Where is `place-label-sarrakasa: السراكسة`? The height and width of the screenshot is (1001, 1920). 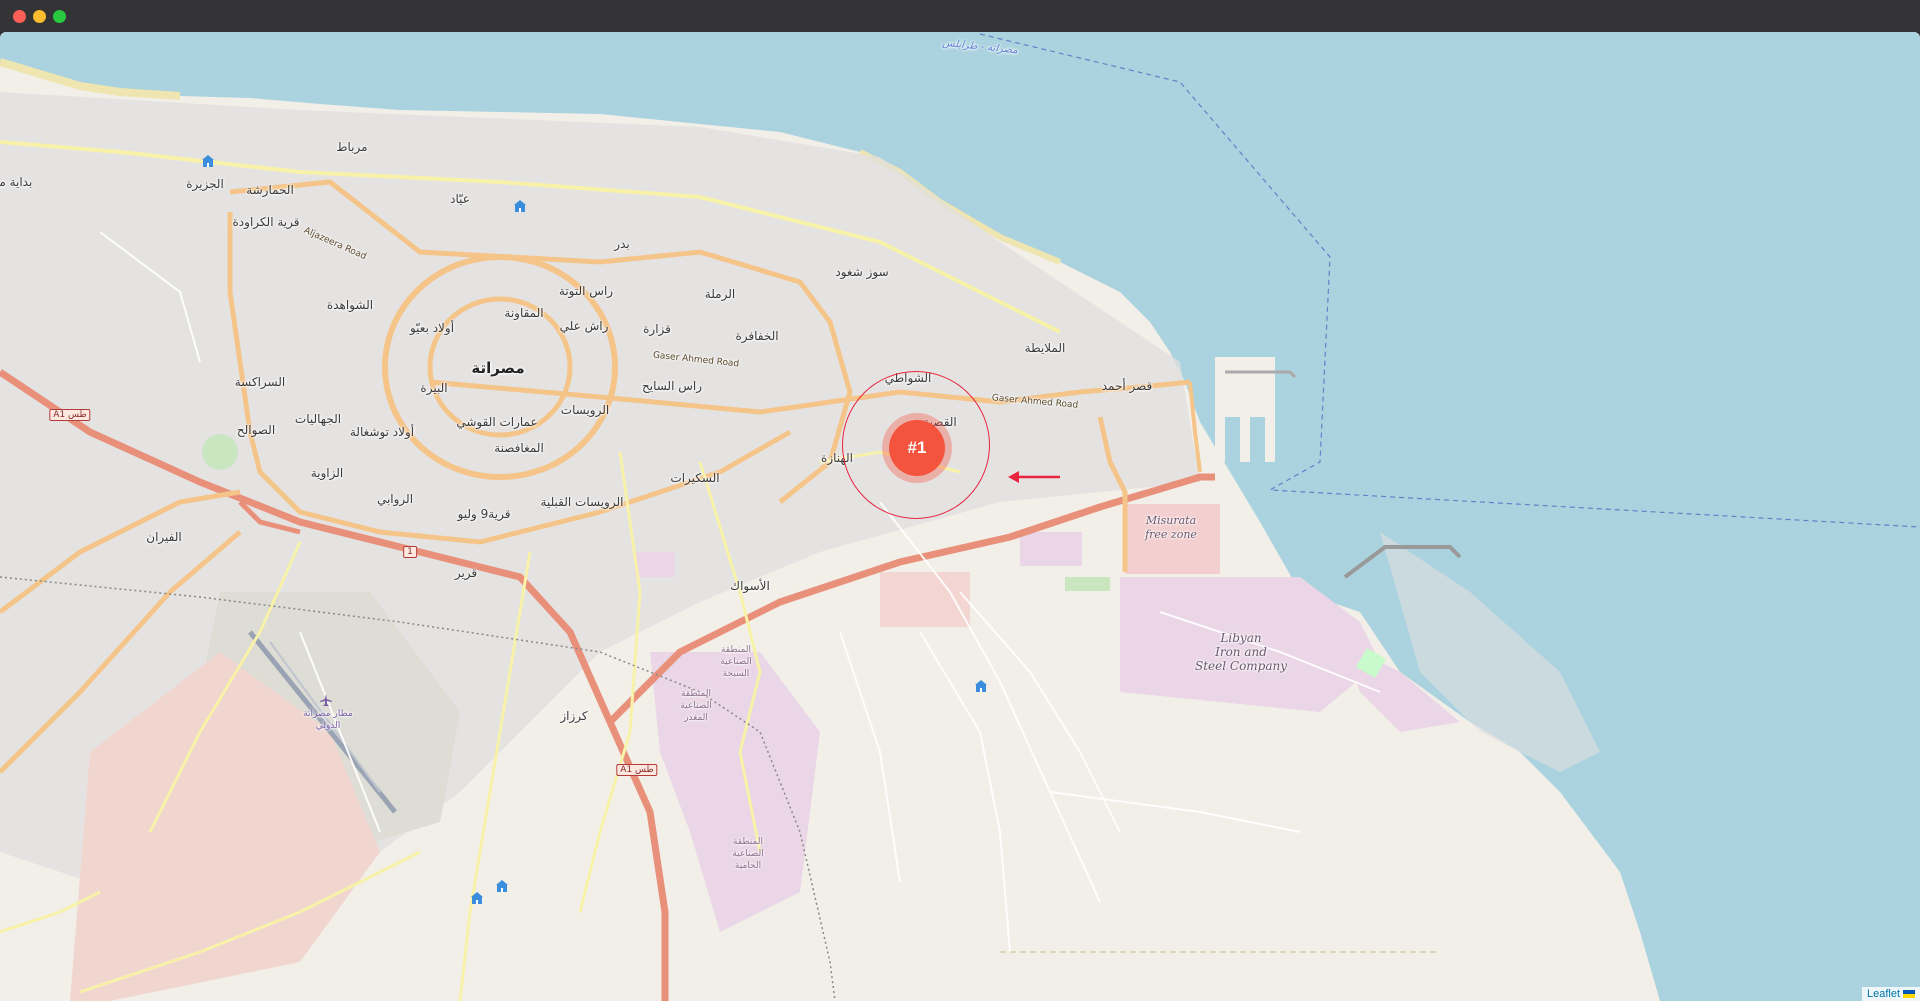
place-label-sarrakasa: السراكسة is located at coordinates (260, 382).